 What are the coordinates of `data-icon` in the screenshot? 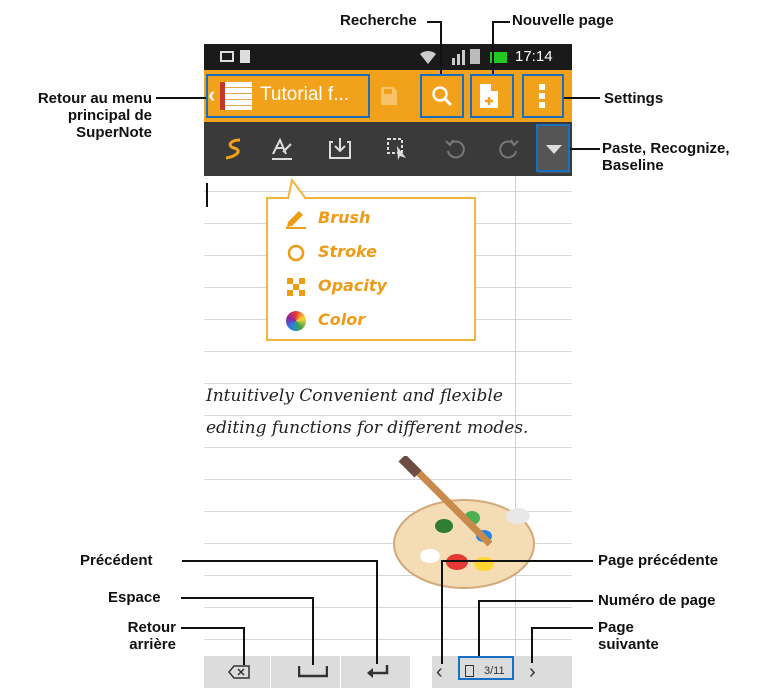 It's located at (475, 56).